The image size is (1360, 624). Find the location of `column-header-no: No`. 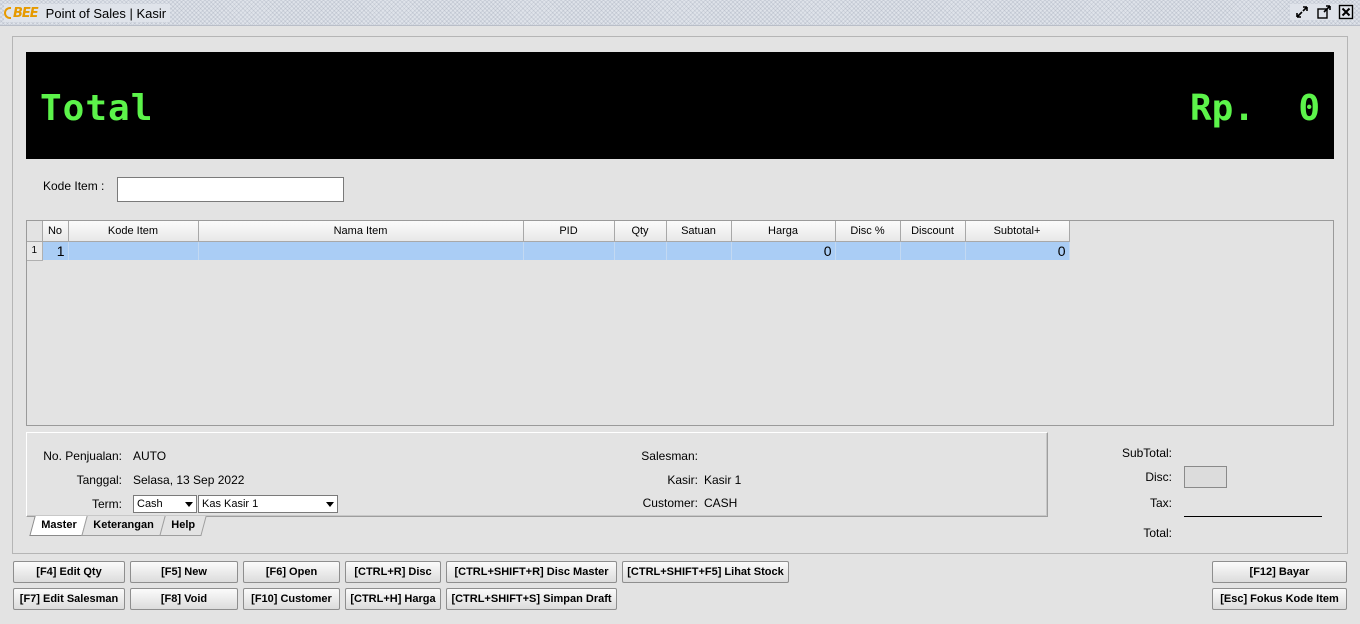

column-header-no: No is located at coordinates (55, 231).